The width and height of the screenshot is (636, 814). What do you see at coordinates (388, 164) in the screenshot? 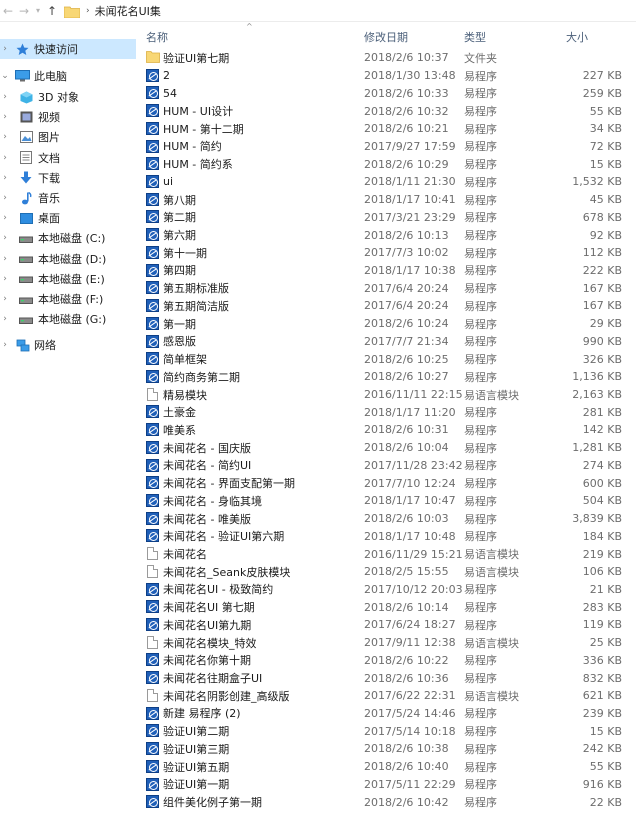
I see `file-row: HUM - 简约系 2018/2/6 10:29 易程序 15 KB` at bounding box center [388, 164].